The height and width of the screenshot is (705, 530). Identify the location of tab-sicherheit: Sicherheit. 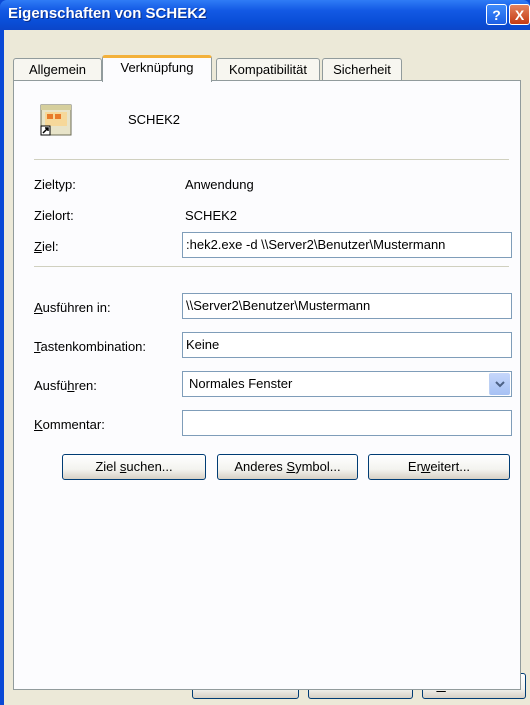
(362, 69).